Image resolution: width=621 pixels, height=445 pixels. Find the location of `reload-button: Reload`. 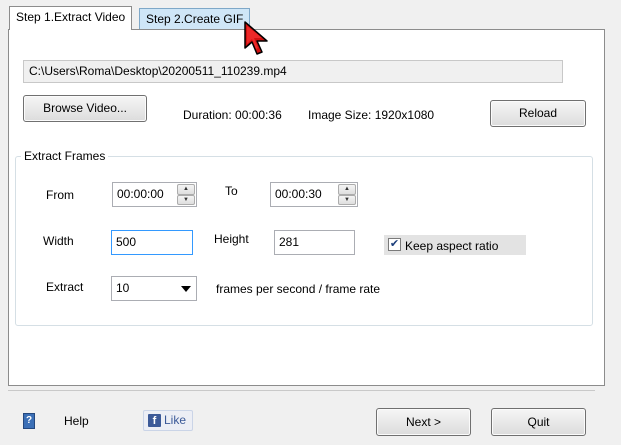

reload-button: Reload is located at coordinates (538, 113).